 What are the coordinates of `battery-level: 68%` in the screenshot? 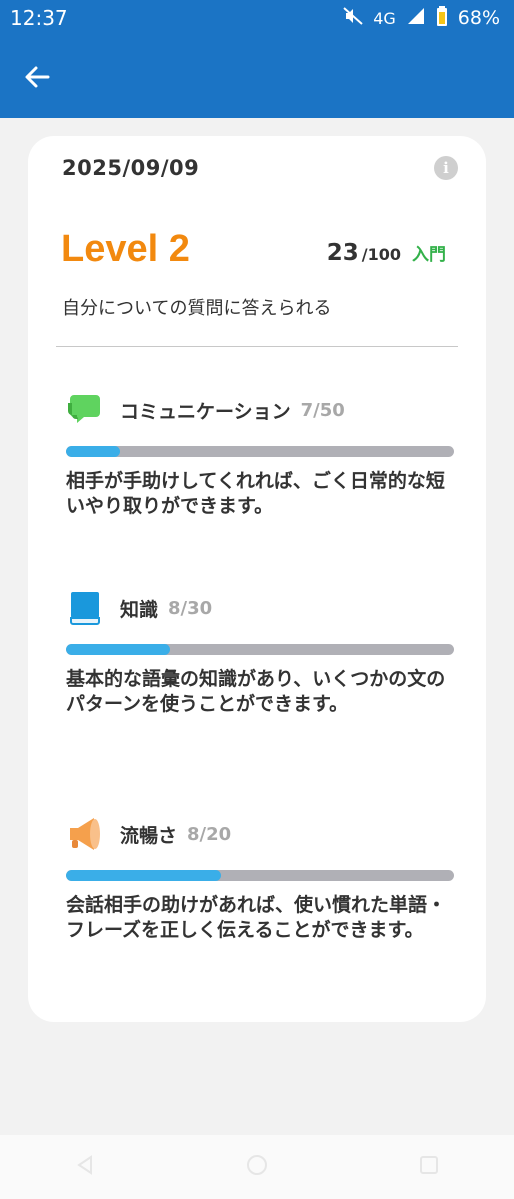 It's located at (478, 18).